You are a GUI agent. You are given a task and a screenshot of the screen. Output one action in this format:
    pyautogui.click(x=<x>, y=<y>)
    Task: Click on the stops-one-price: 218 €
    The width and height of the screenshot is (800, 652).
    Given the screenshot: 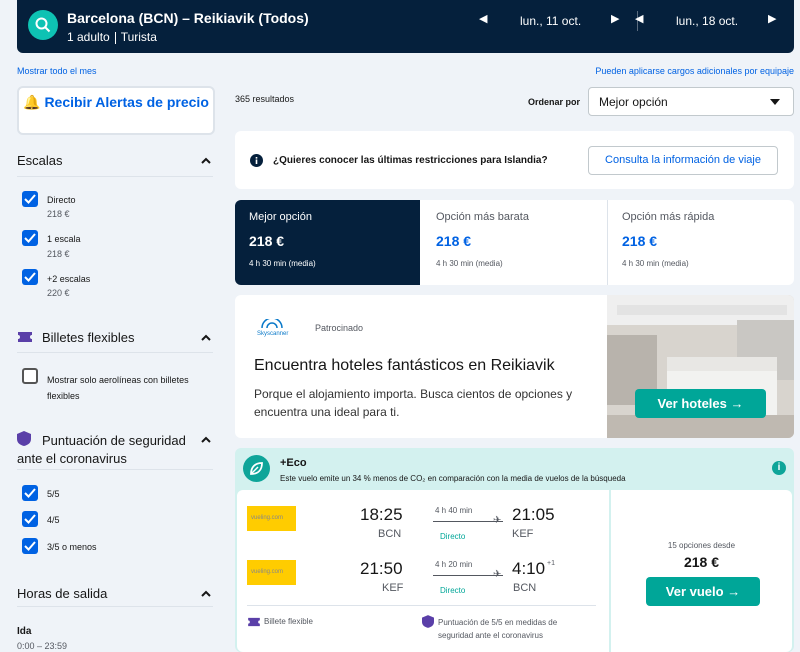 What is the action you would take?
    pyautogui.click(x=58, y=254)
    